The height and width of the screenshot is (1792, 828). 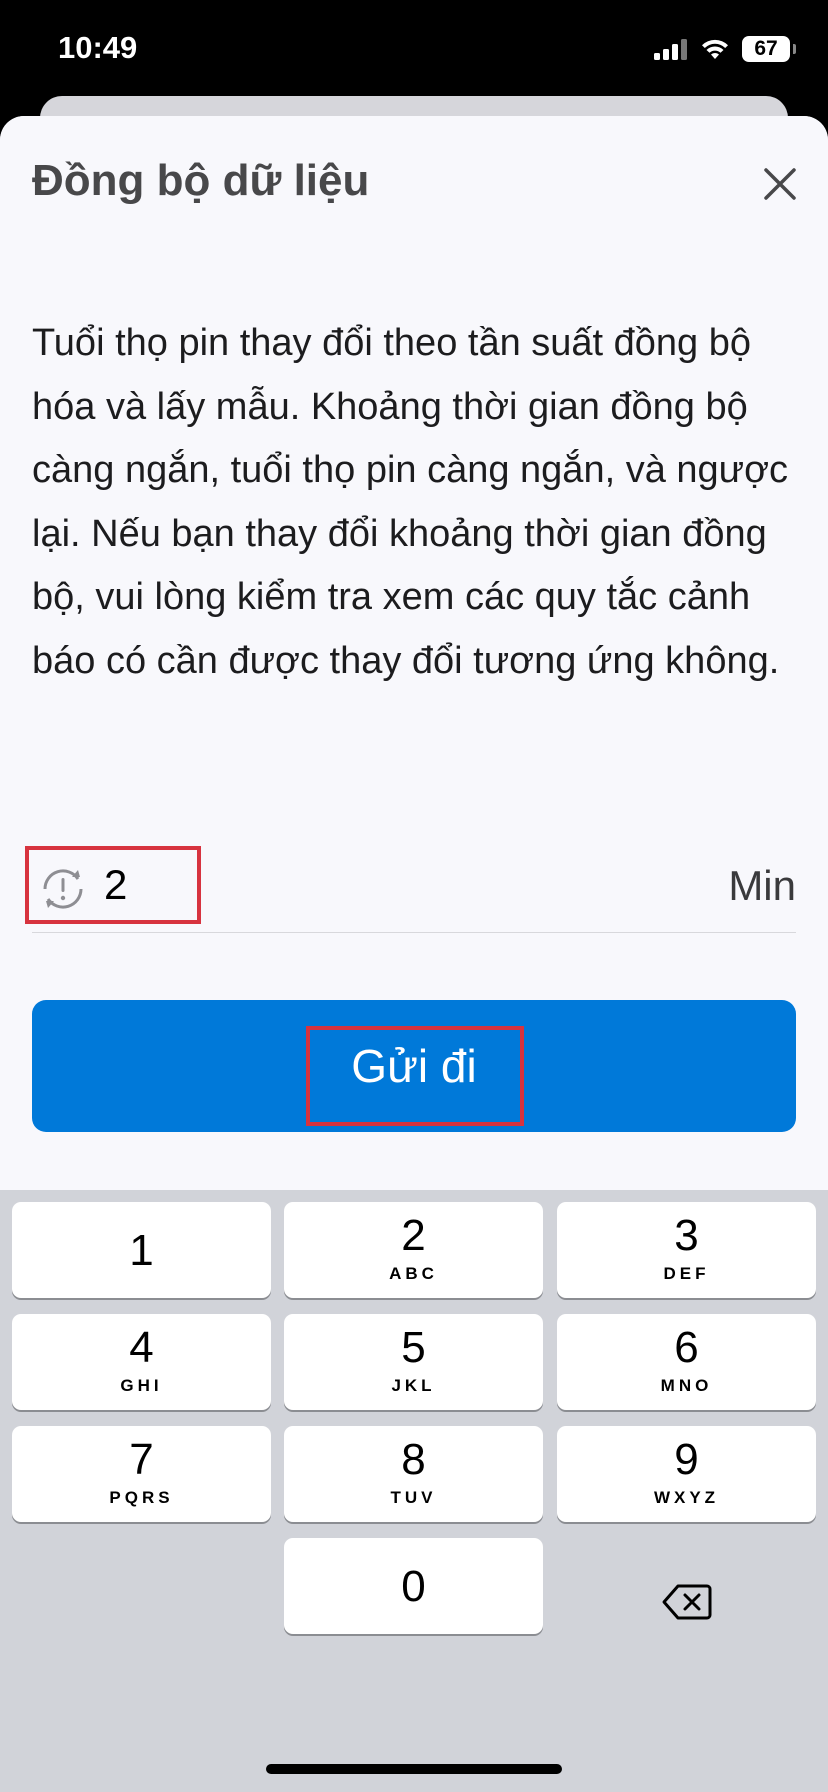 I want to click on key-digit: 7, so click(x=141, y=1459).